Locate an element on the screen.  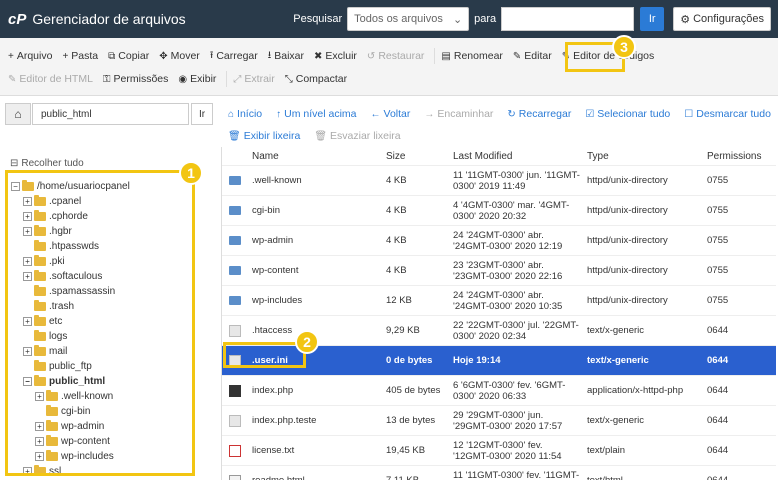
column-header-type: Type is located at coordinates (598, 156).